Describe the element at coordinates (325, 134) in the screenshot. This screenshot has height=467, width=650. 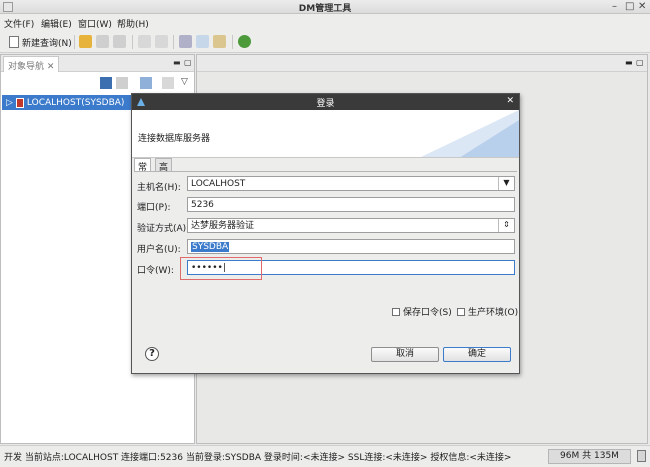
I see `dialog-banner: 连接数据库服务器` at that location.